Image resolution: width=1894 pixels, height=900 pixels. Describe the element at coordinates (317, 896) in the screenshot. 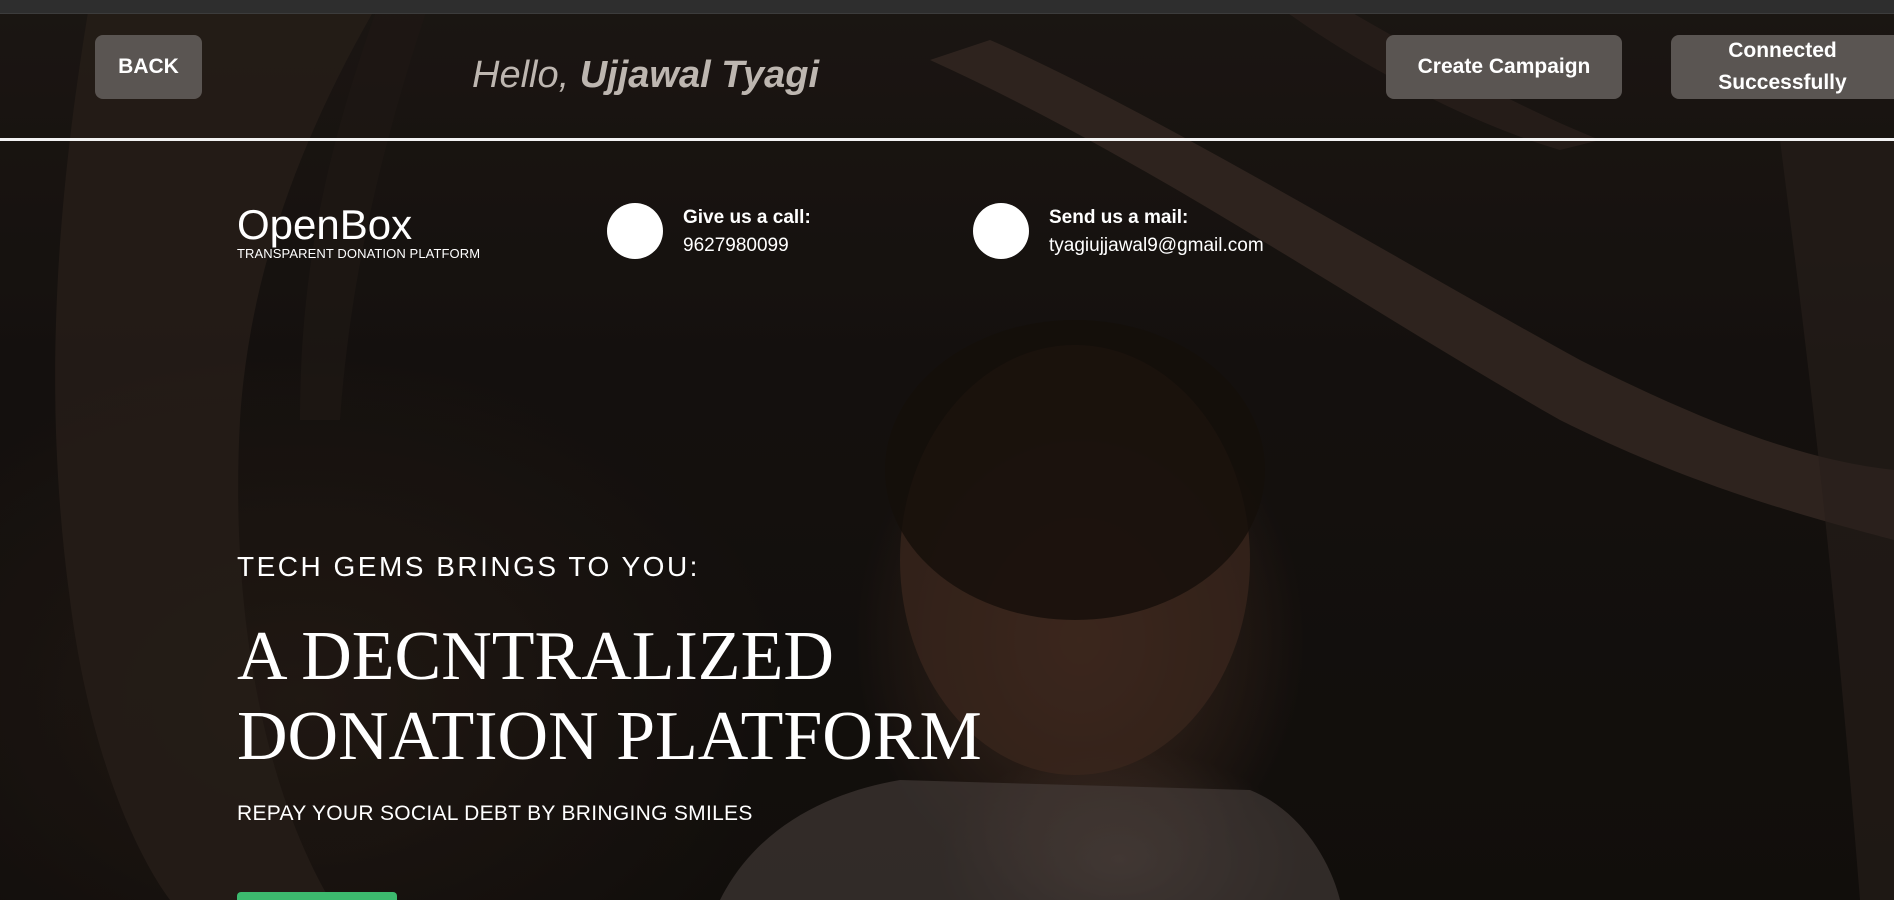

I see `hero-cta-button` at that location.